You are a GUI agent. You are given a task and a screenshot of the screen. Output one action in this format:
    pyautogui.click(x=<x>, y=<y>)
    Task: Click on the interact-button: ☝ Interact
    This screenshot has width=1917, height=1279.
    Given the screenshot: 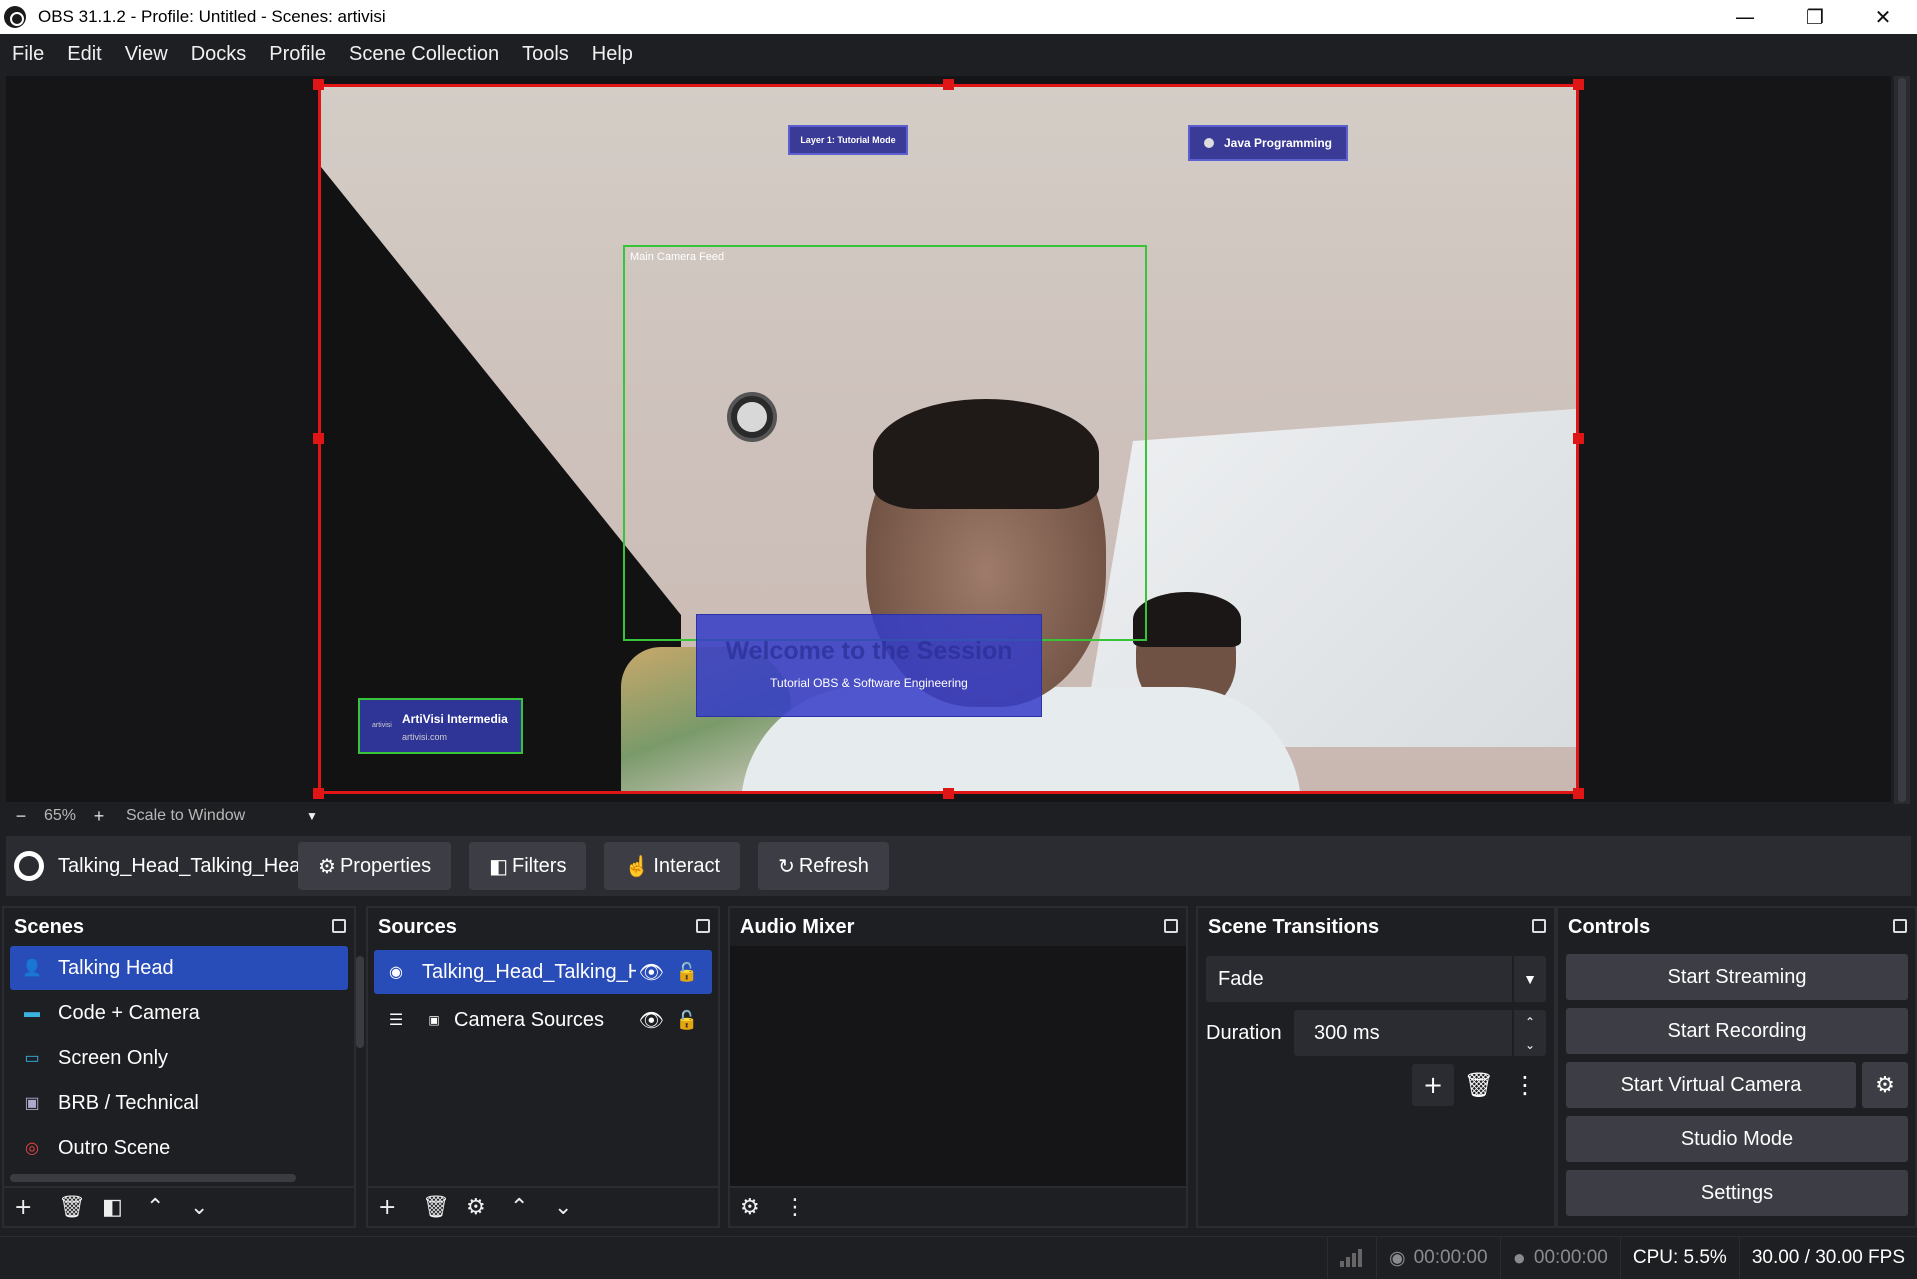 What is the action you would take?
    pyautogui.click(x=672, y=866)
    